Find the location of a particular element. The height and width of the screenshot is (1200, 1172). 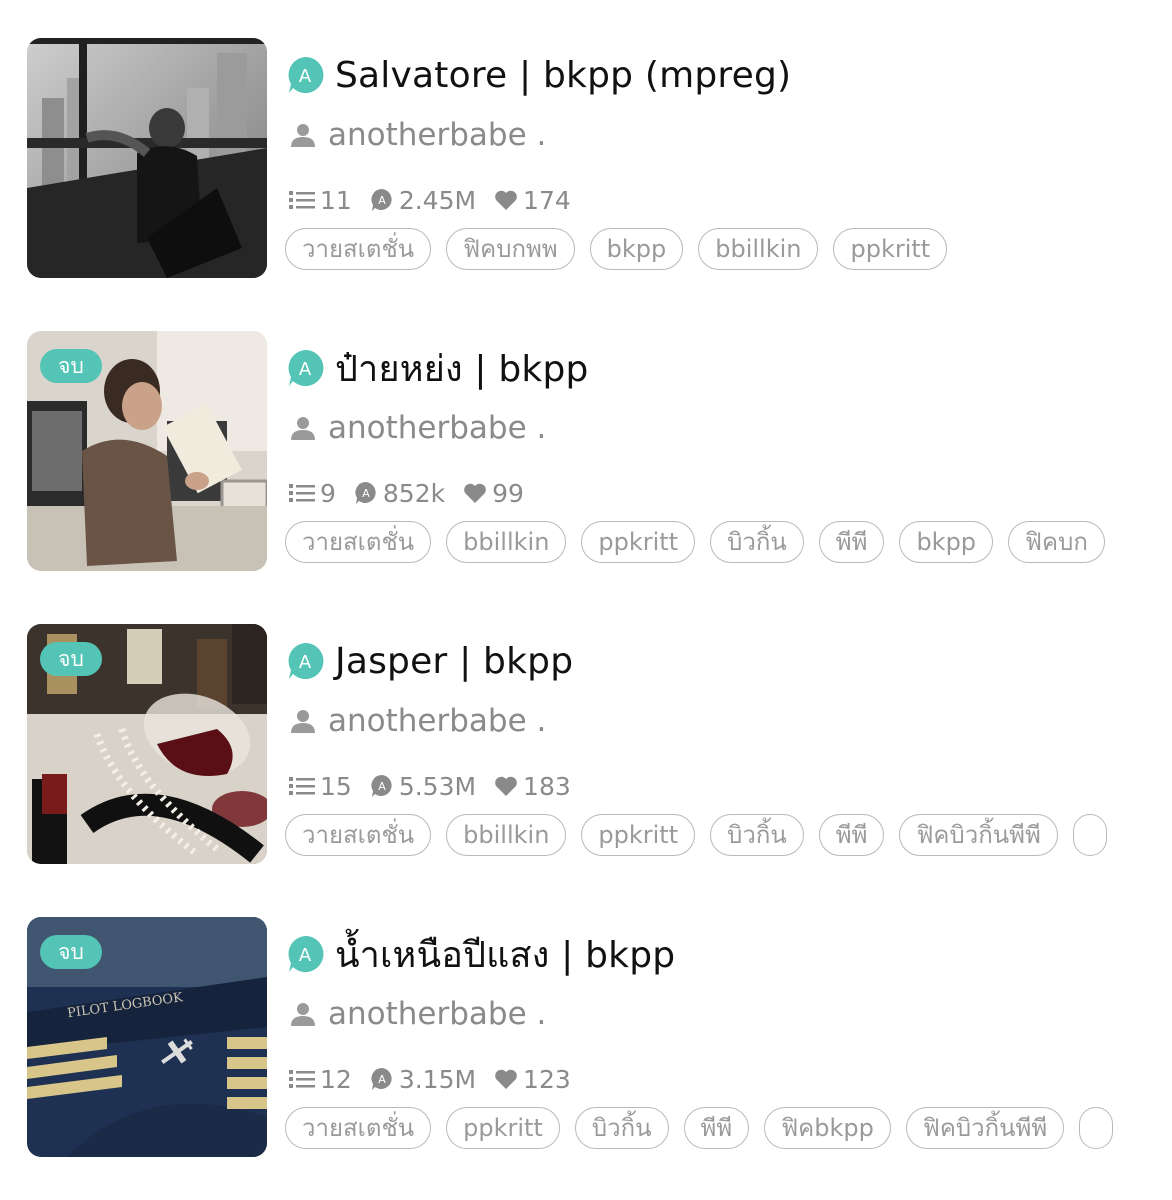

chapter-count: 15 is located at coordinates (336, 786).